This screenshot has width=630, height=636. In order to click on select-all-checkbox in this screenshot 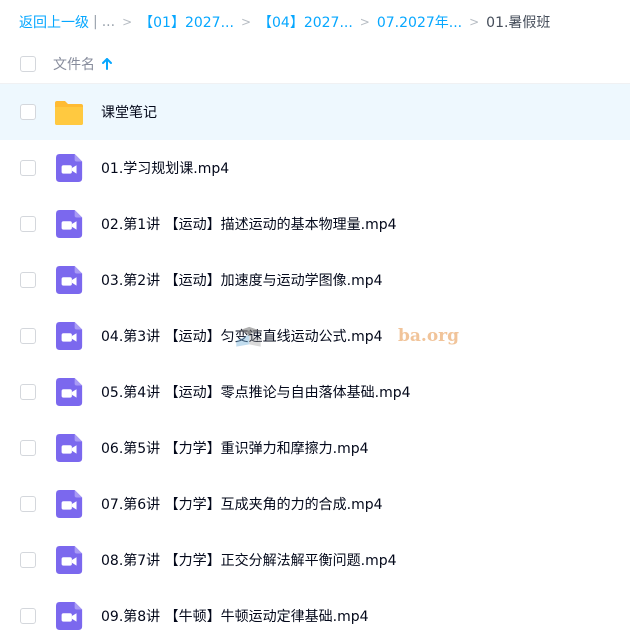, I will do `click(28, 64)`.